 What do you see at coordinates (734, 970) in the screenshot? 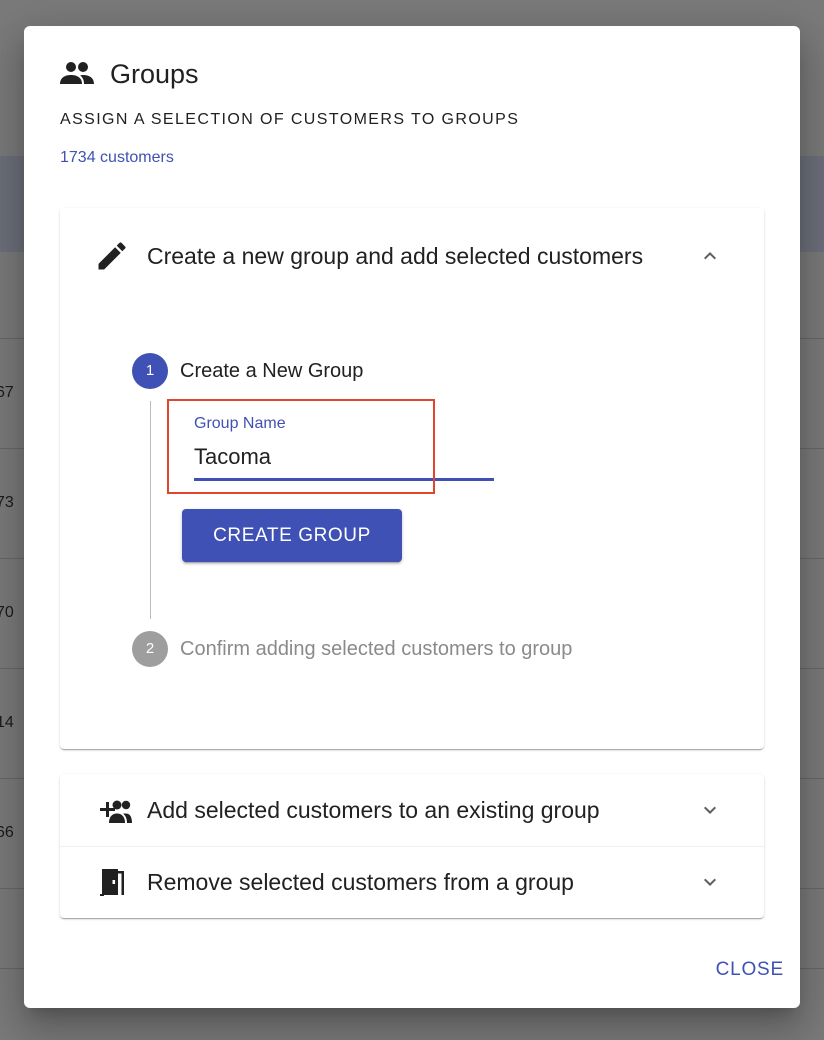
I see `close-button: CLOSE` at bounding box center [734, 970].